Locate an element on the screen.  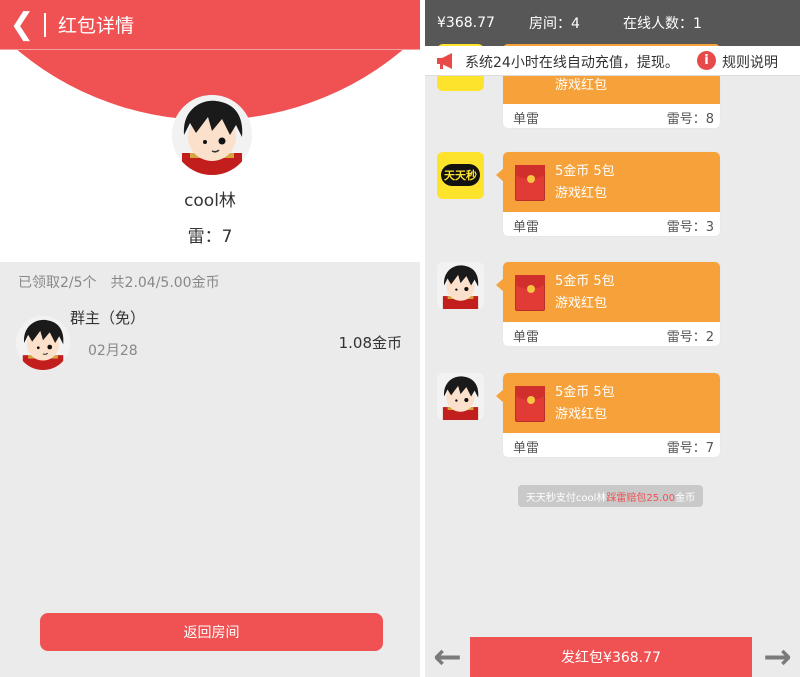
system-message-prefix: 天天秒支付cool林 is located at coordinates (566, 498).